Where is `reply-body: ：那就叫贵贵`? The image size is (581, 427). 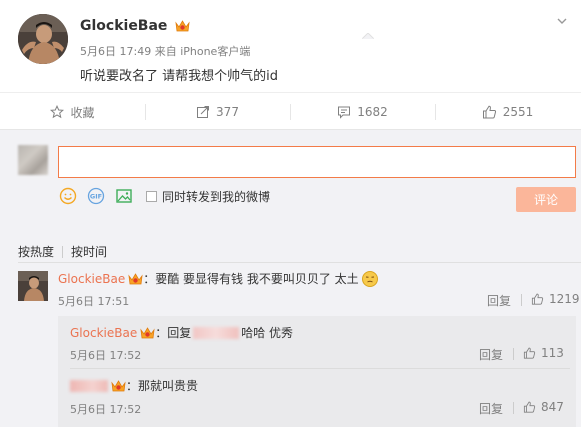
reply-body: ：那就叫贵贵 is located at coordinates (134, 385).